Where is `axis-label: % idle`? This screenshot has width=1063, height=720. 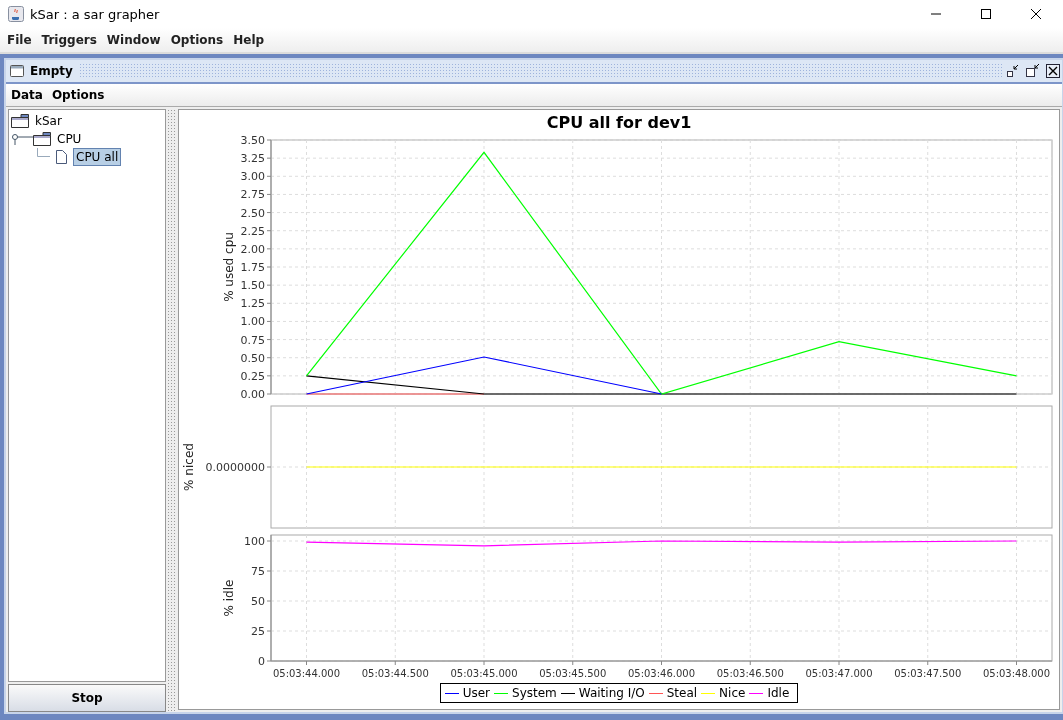 axis-label: % idle is located at coordinates (229, 598).